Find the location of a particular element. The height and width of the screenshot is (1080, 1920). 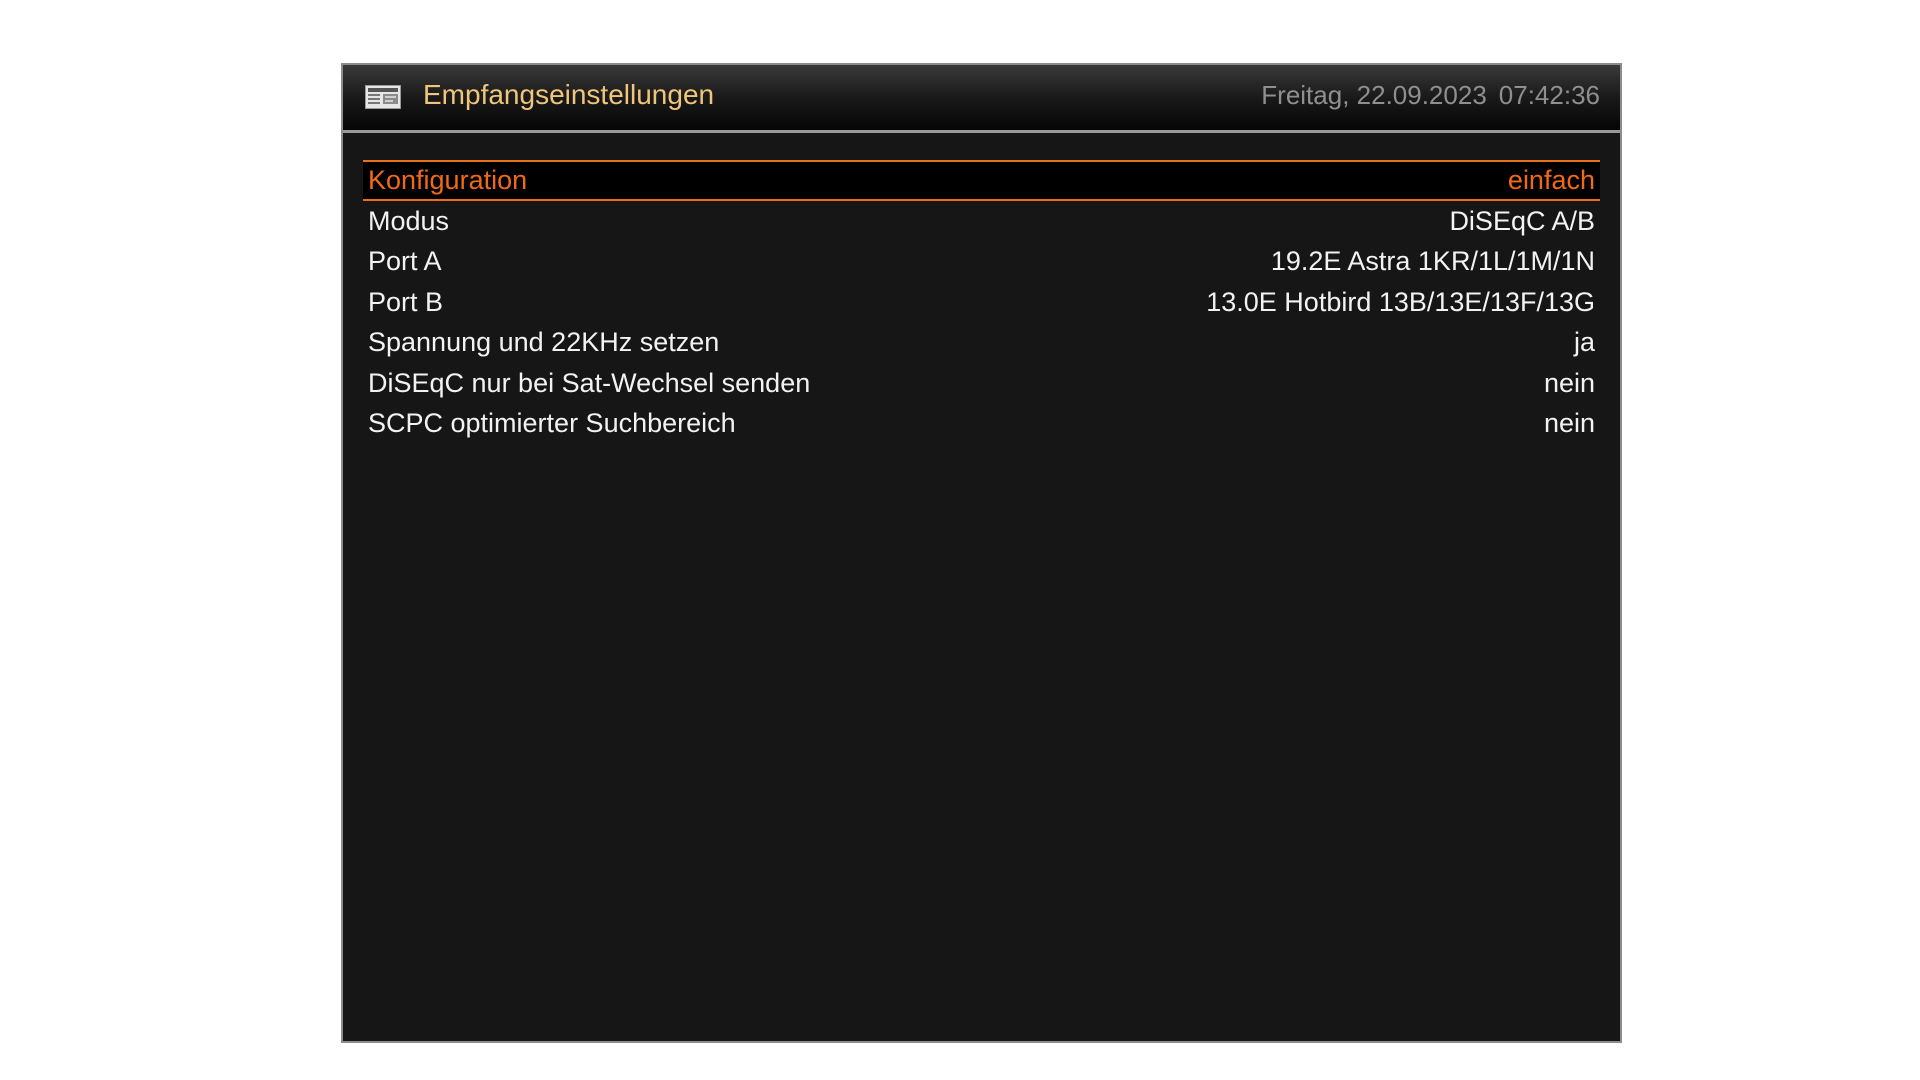

setting-label: SCPC optimierter Suchbereich is located at coordinates (552, 423).